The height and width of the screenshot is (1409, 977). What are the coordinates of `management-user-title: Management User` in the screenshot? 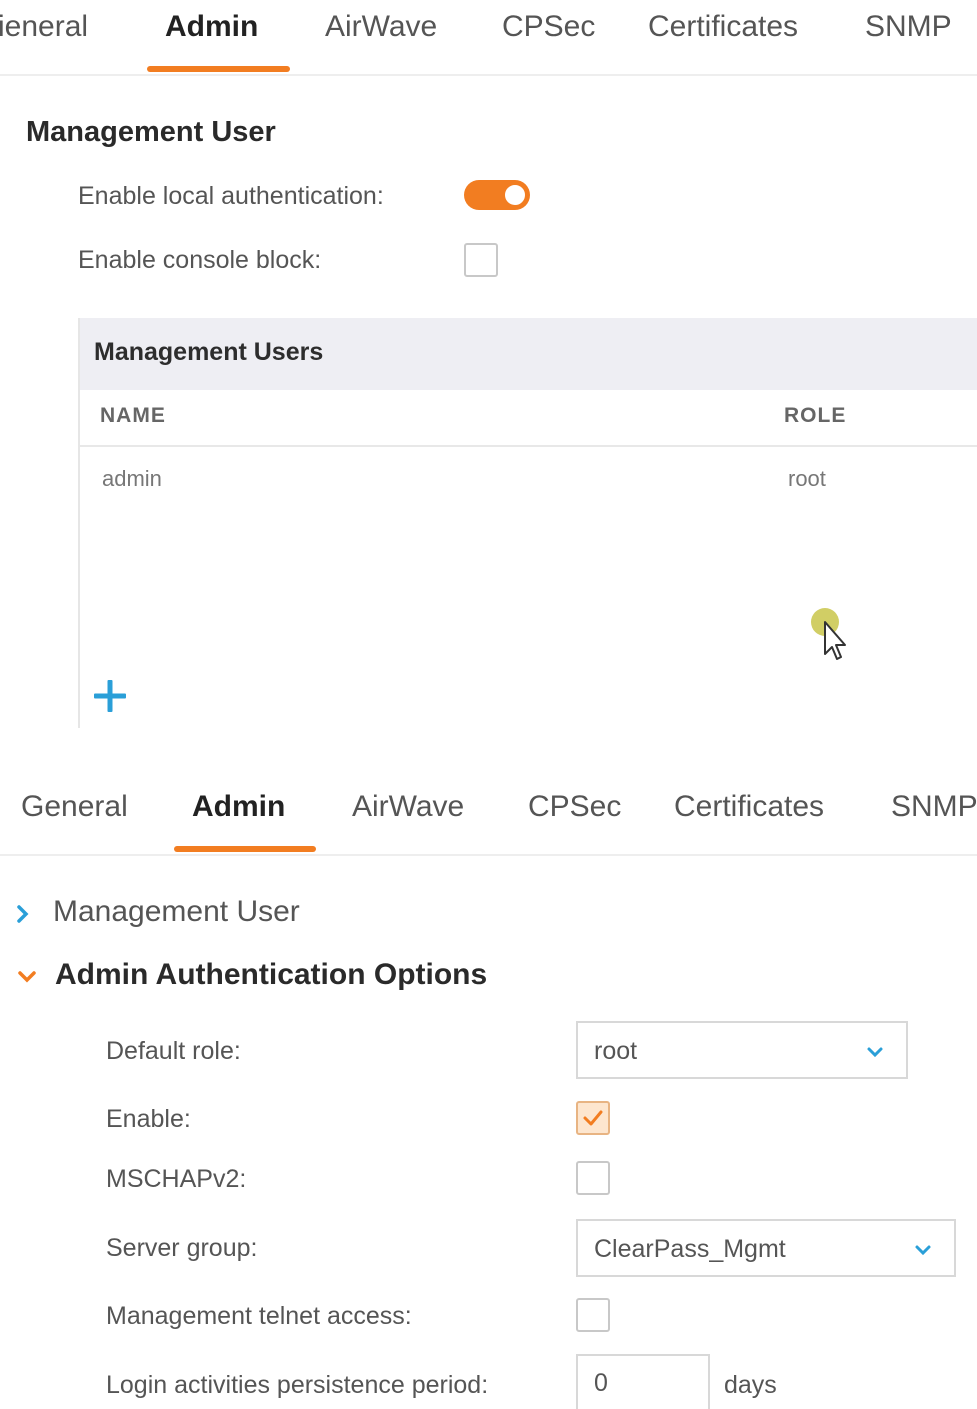 It's located at (151, 132).